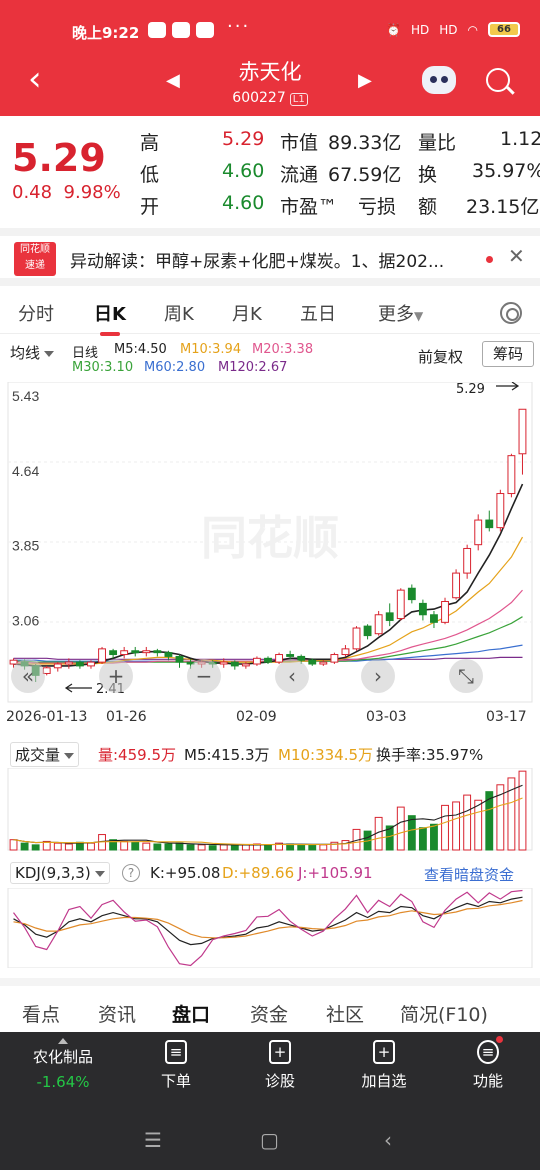 The image size is (540, 1170). Describe the element at coordinates (270, 810) in the screenshot. I see `volume-chart` at that location.